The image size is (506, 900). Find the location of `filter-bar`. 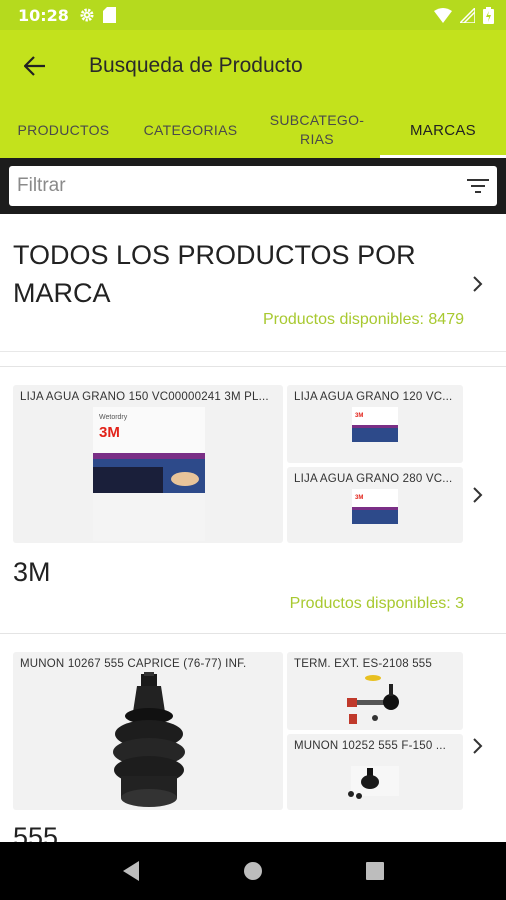

filter-bar is located at coordinates (253, 186).